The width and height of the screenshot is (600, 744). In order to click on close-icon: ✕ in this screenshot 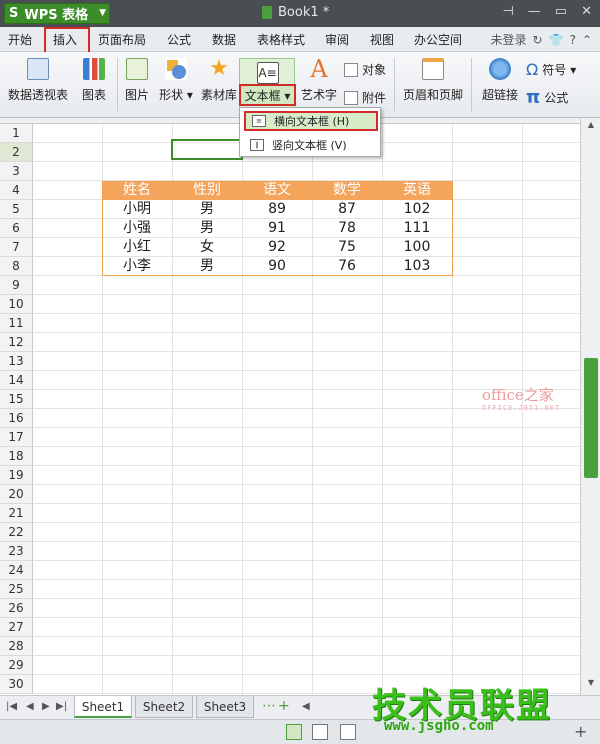, I will do `click(586, 11)`.